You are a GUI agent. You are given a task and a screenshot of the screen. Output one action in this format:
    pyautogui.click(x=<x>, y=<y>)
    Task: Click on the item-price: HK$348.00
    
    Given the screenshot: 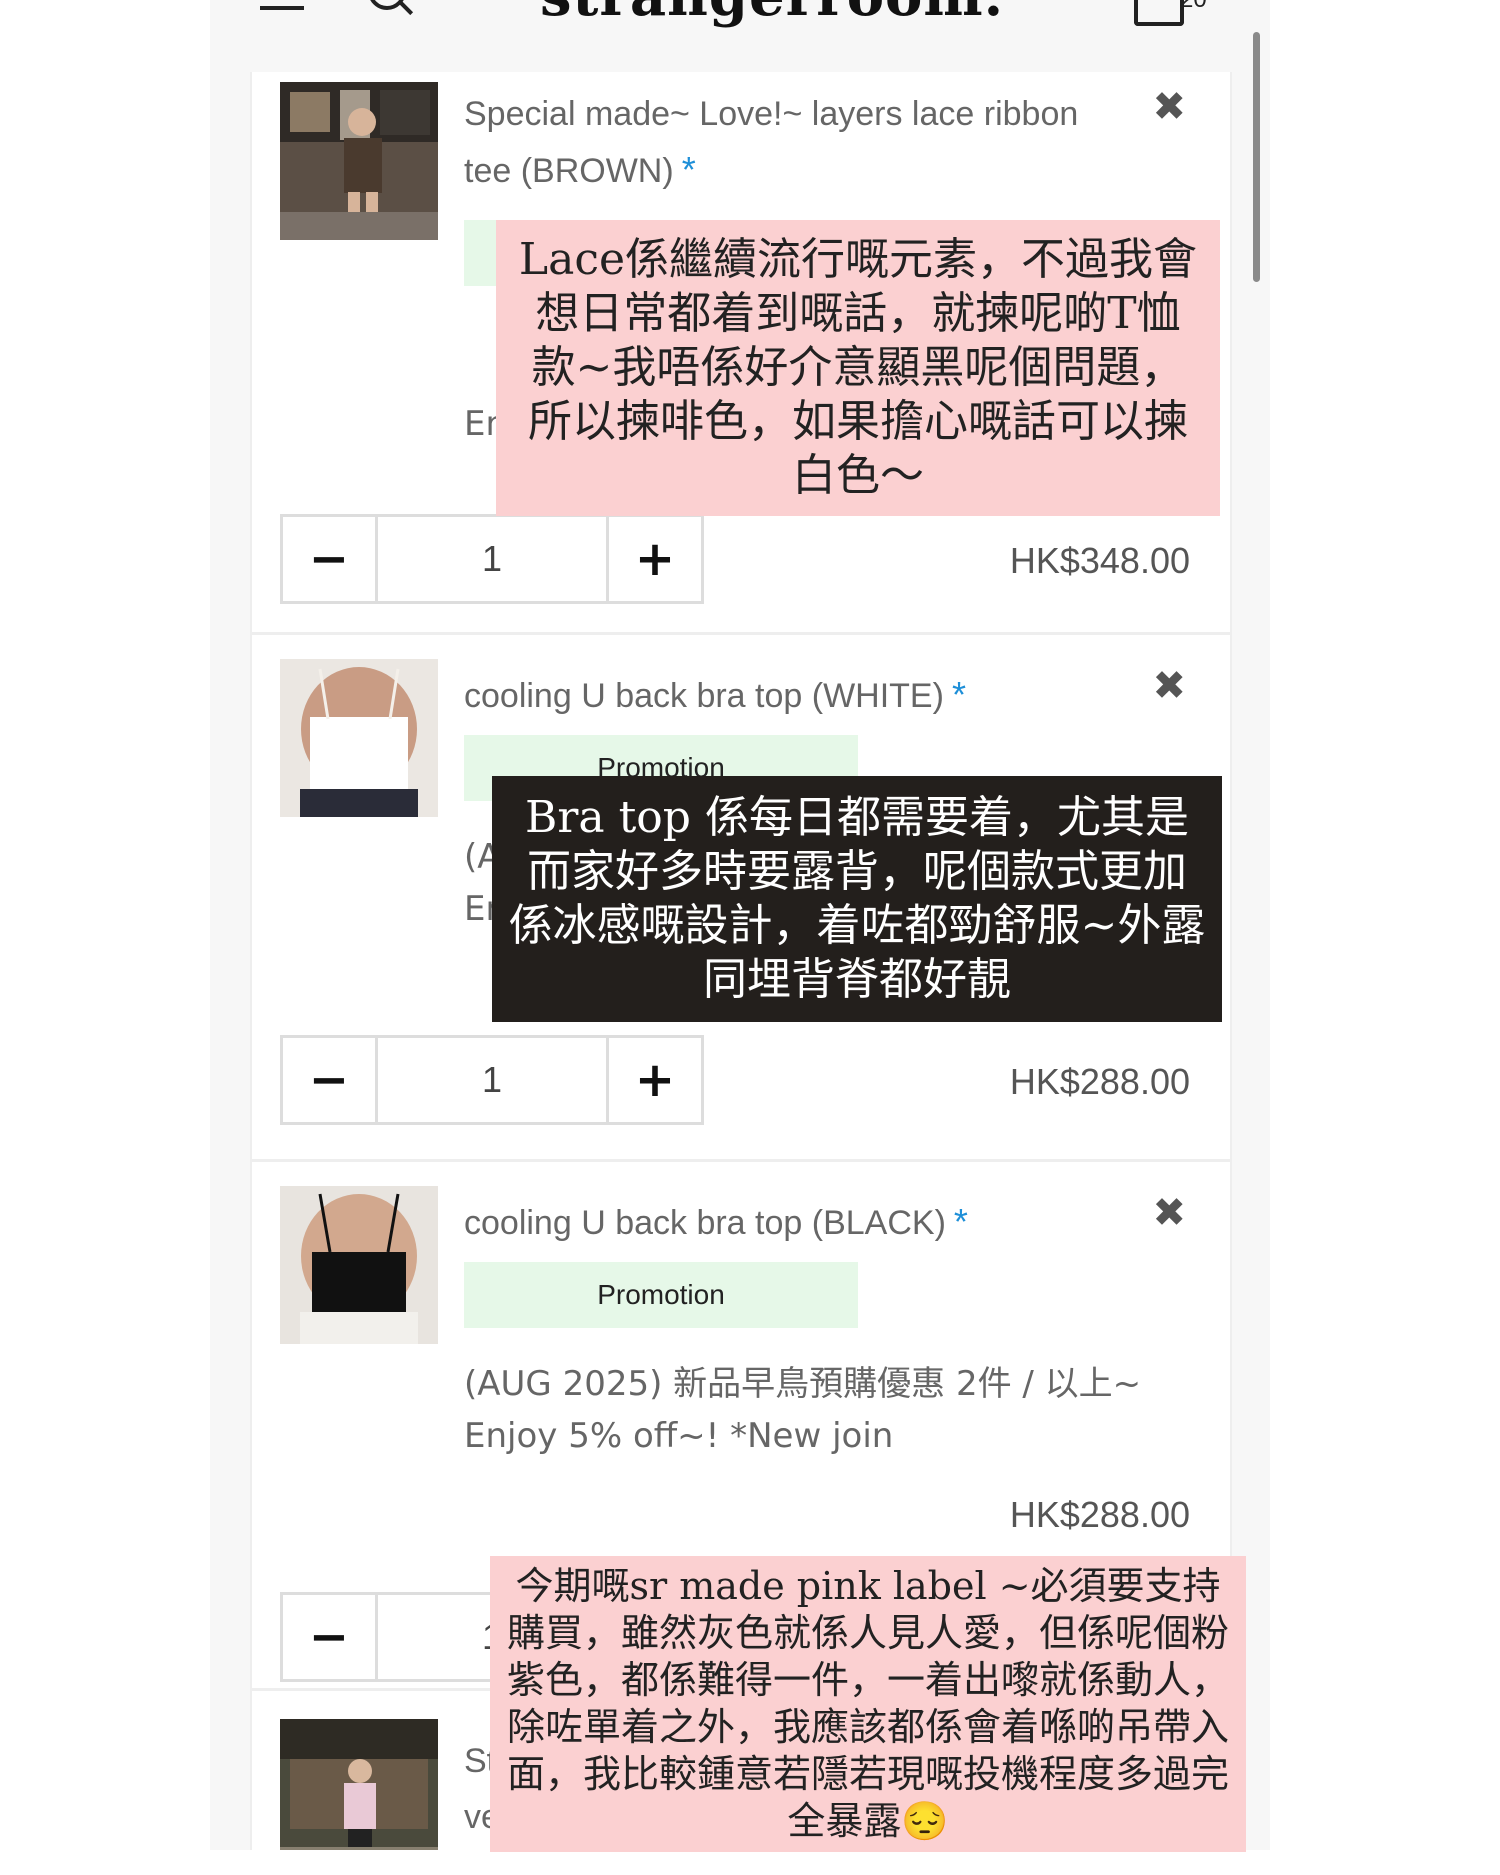 What is the action you would take?
    pyautogui.click(x=1099, y=560)
    